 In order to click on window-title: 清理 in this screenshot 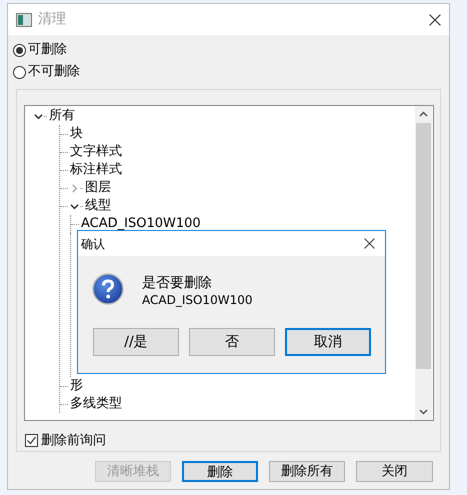, I will do `click(52, 19)`.